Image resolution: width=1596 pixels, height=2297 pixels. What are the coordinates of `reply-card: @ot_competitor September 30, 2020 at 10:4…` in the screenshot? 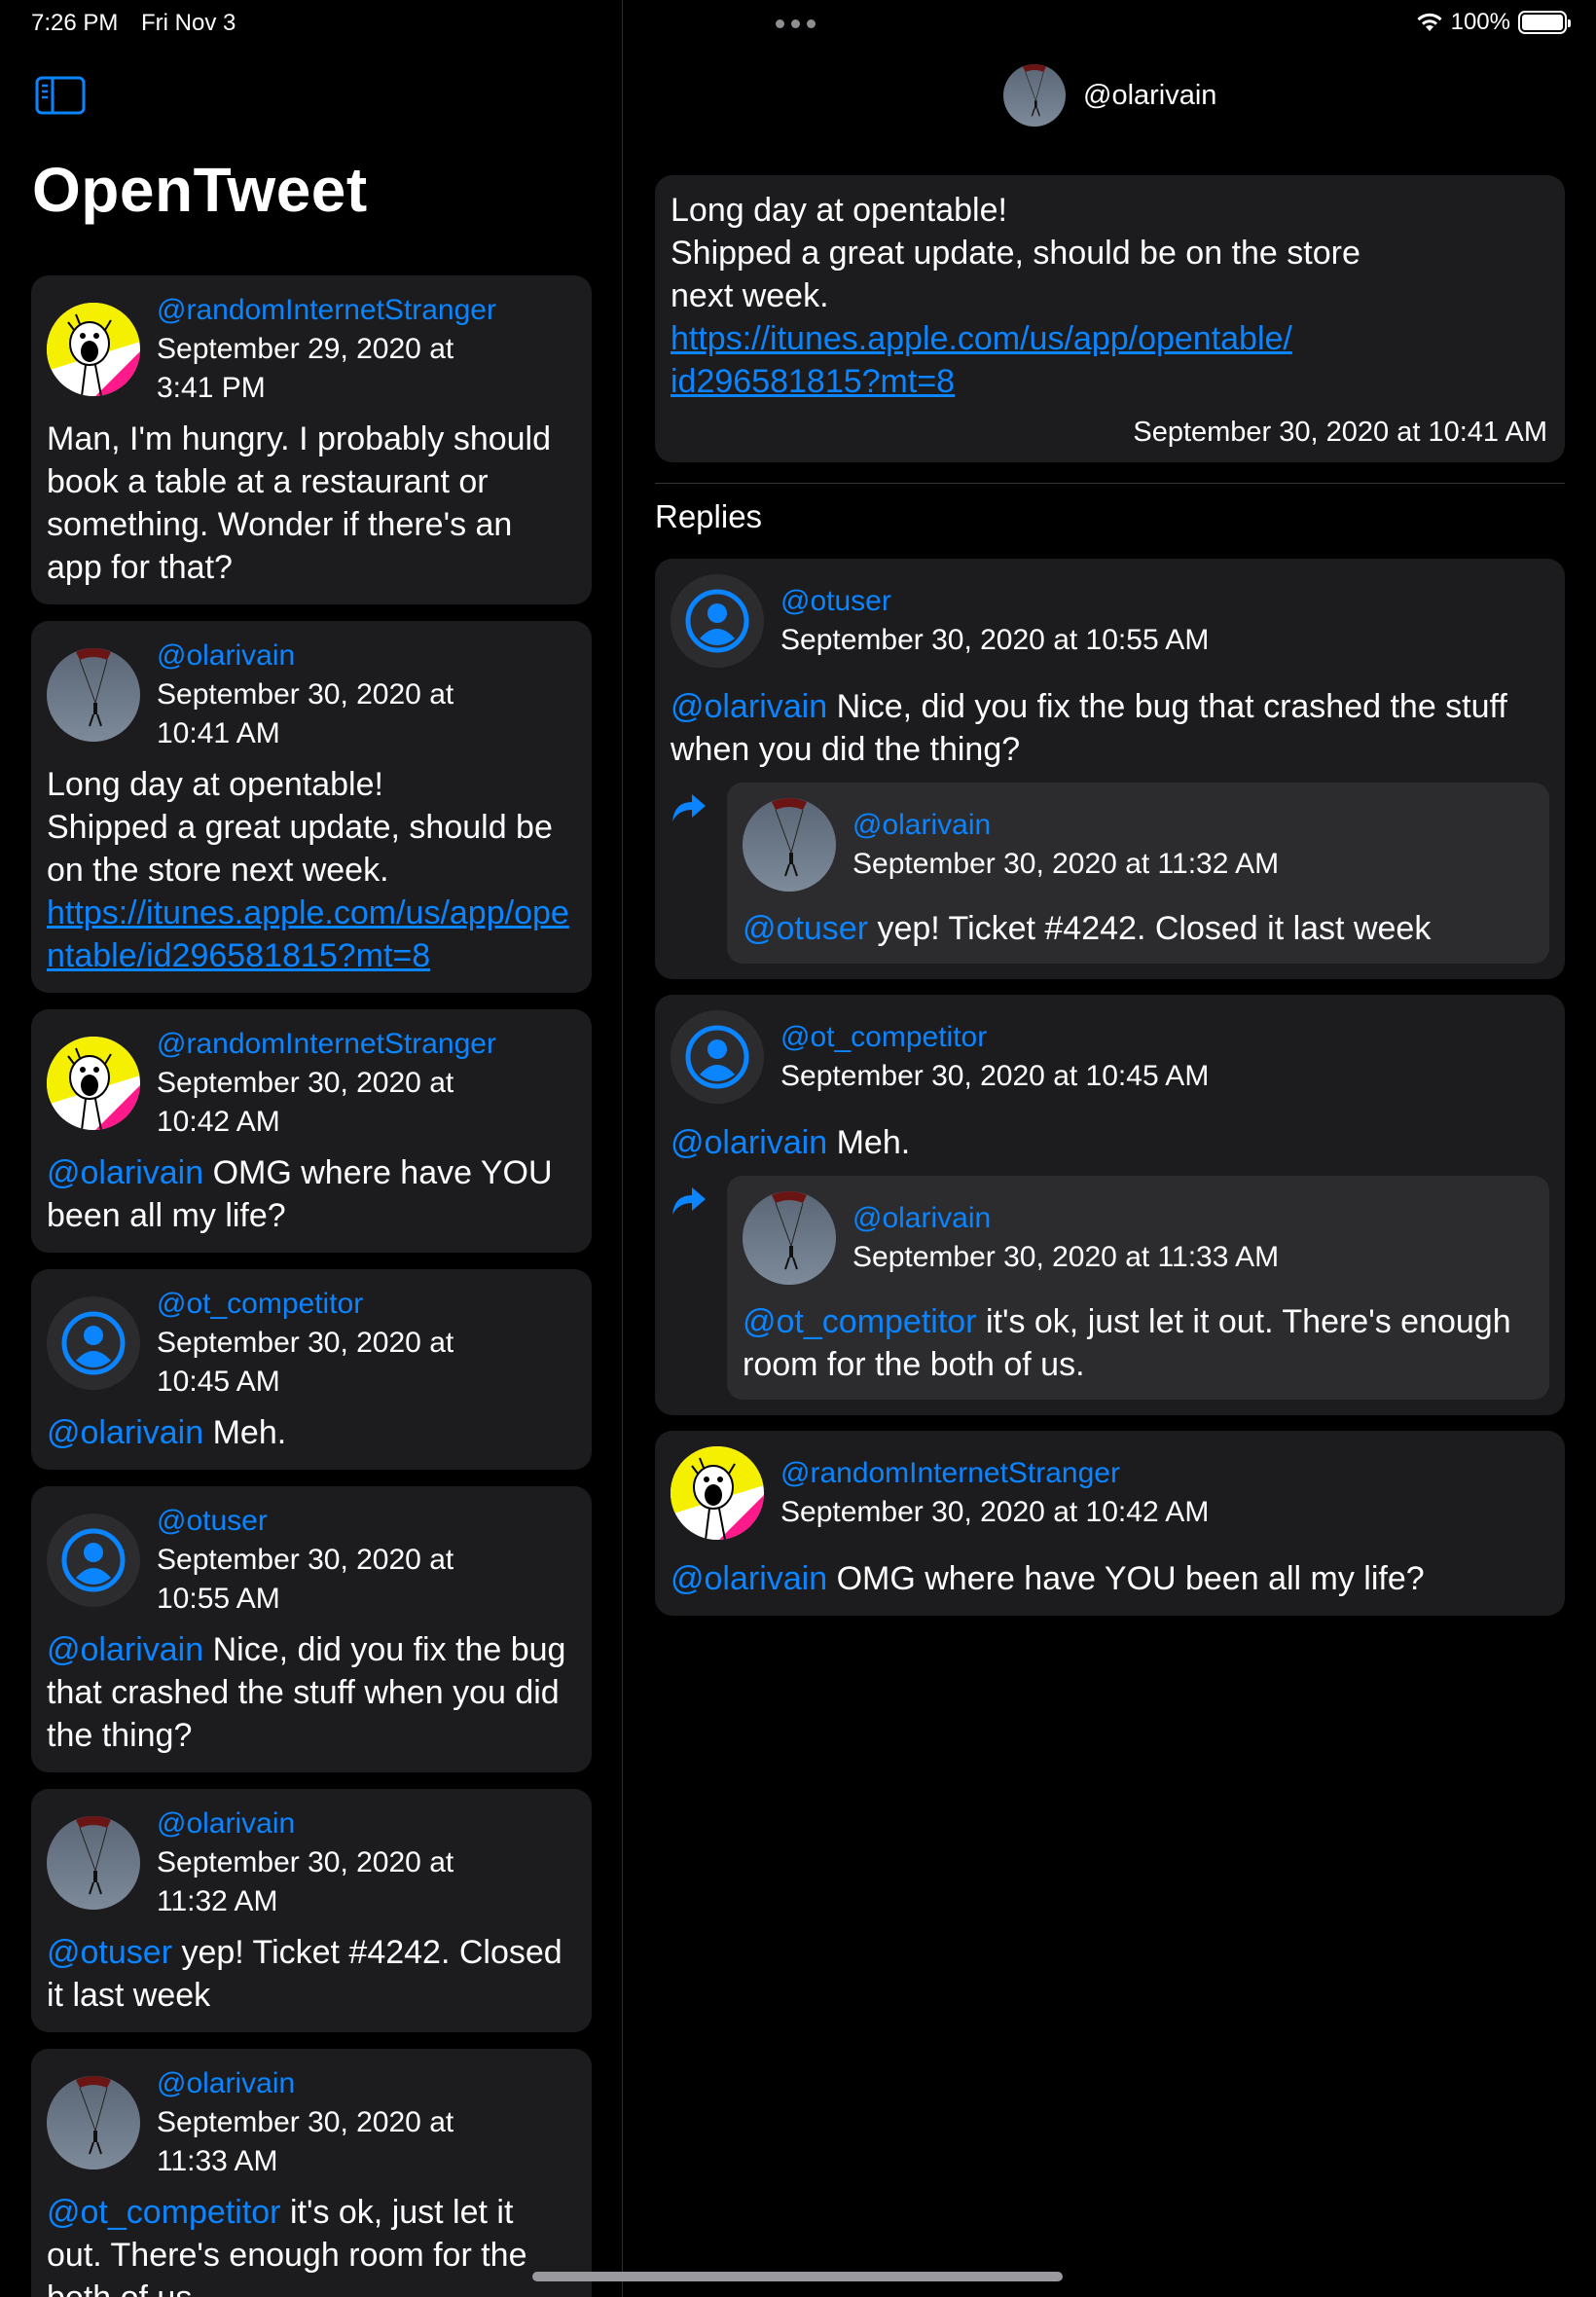 It's located at (1110, 1205).